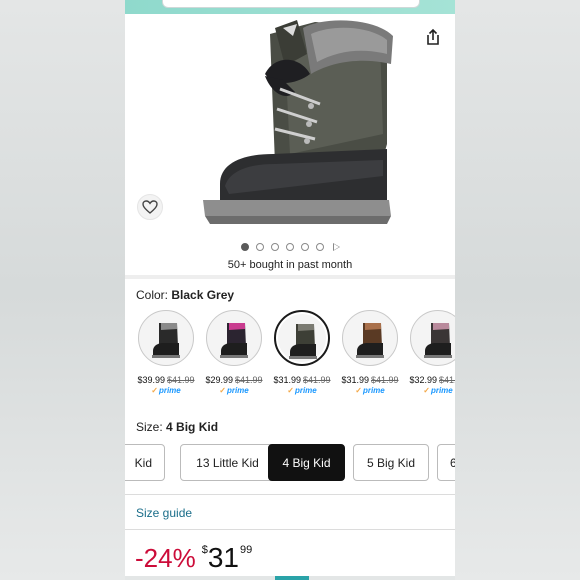 The image size is (580, 580). I want to click on header-bar, so click(290, 7).